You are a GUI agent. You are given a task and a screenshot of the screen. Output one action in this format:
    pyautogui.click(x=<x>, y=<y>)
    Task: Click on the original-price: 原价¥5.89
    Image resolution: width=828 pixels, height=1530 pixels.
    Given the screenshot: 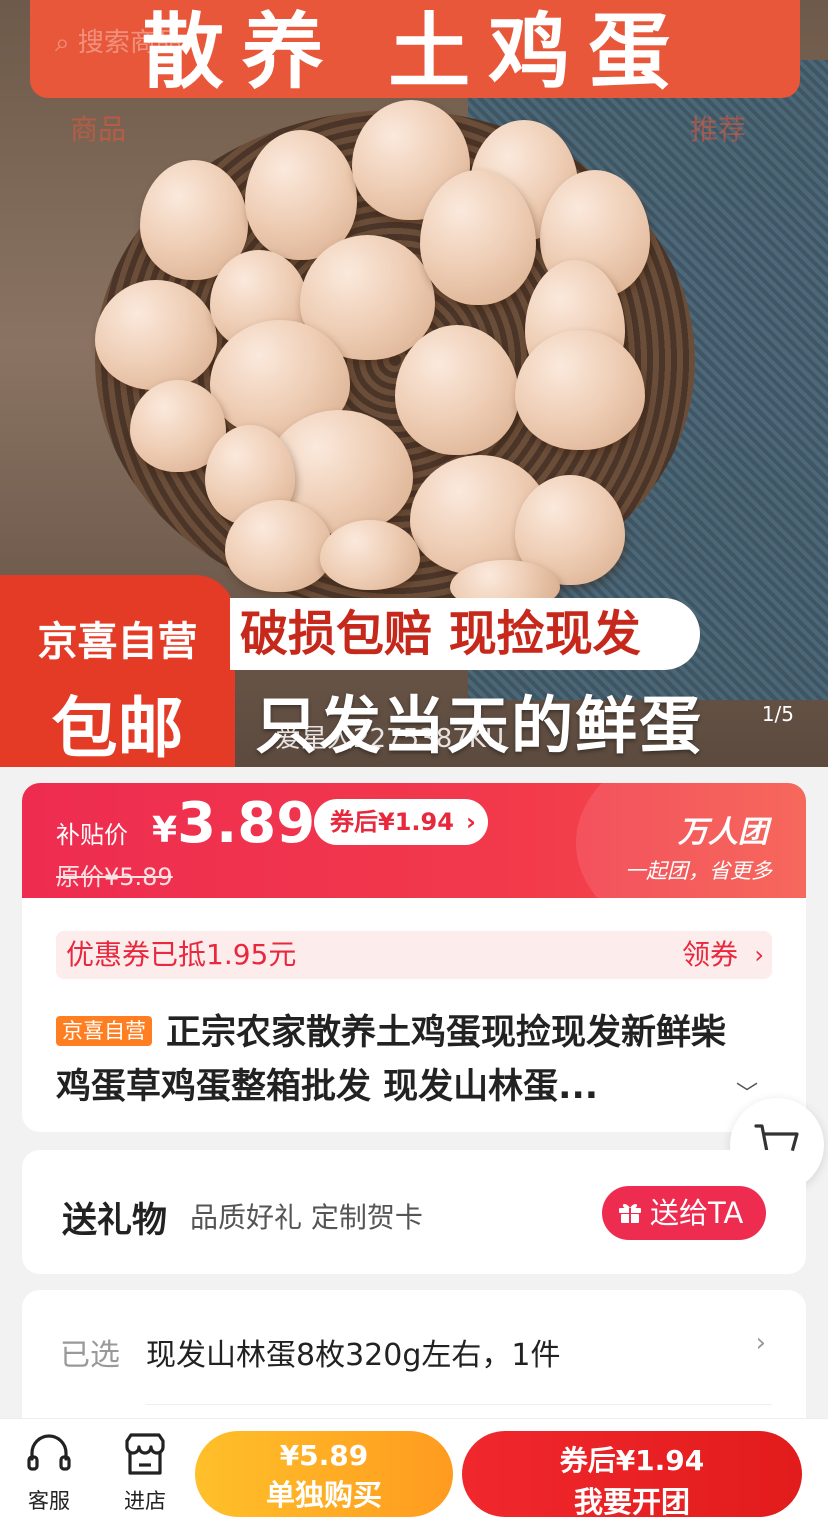 What is the action you would take?
    pyautogui.click(x=114, y=877)
    